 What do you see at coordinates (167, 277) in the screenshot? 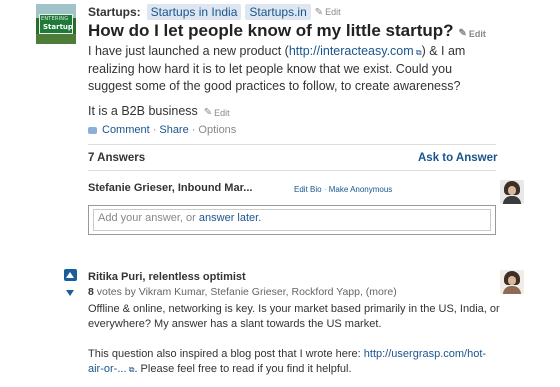
I see `answer-author: Ritika Puri, relentless optimist` at bounding box center [167, 277].